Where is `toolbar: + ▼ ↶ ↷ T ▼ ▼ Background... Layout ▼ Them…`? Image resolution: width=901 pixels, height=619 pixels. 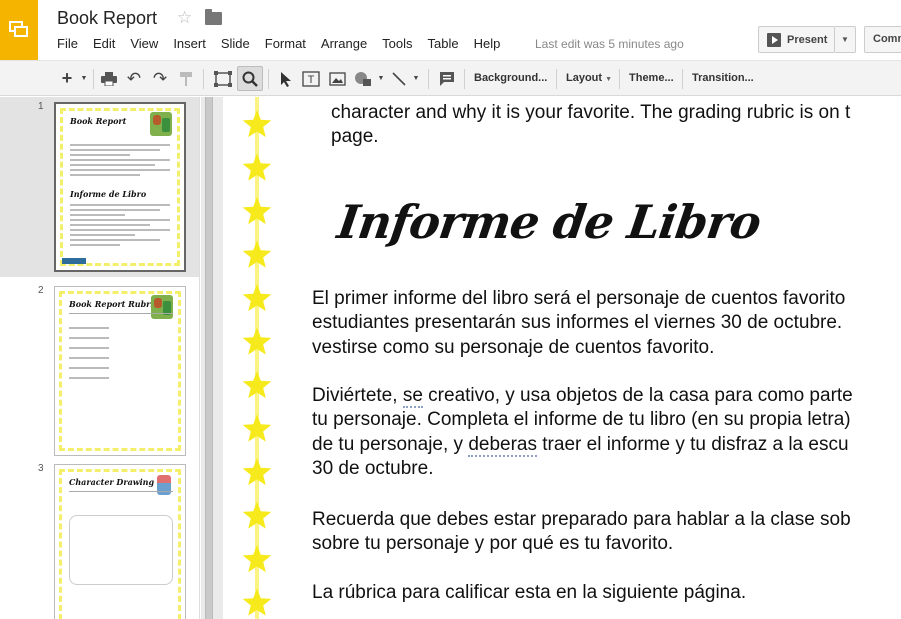 toolbar: + ▼ ↶ ↷ T ▼ ▼ Background... Layout ▼ Them… is located at coordinates (450, 78).